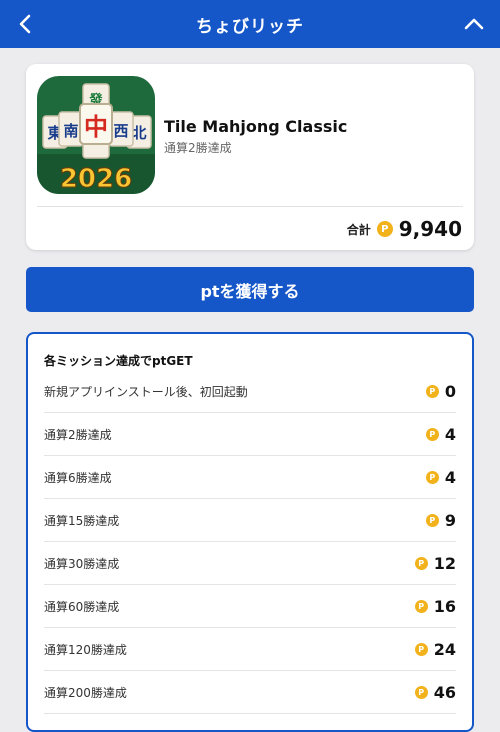 This screenshot has width=500, height=732. What do you see at coordinates (474, 24) in the screenshot?
I see `chevron-up-icon` at bounding box center [474, 24].